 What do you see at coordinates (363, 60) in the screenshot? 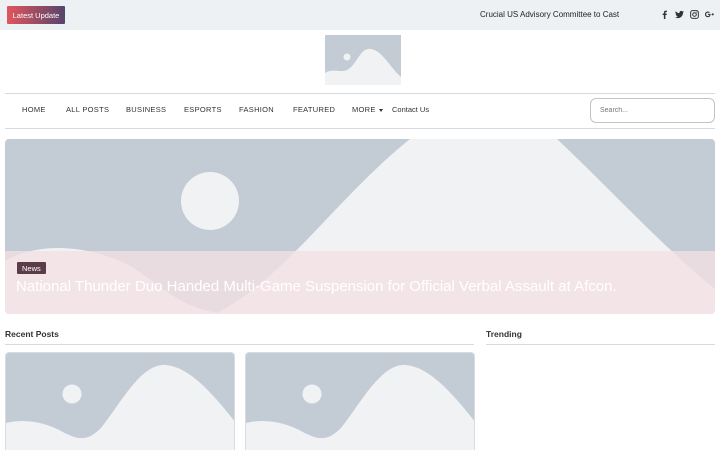
I see `site-logo` at bounding box center [363, 60].